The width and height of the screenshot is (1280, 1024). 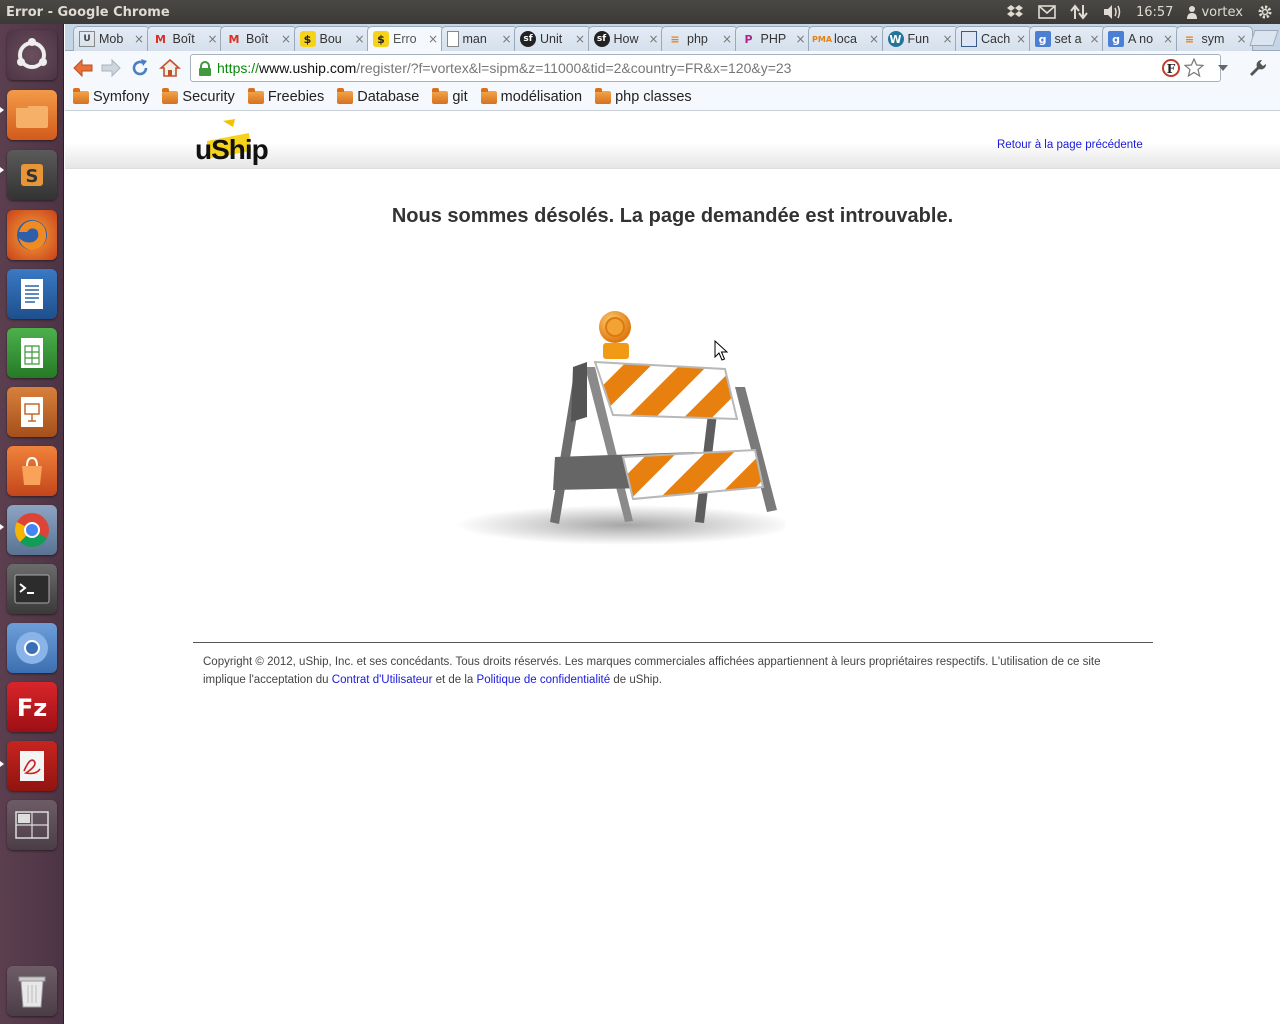 What do you see at coordinates (32, 353) in the screenshot?
I see `calc-button` at bounding box center [32, 353].